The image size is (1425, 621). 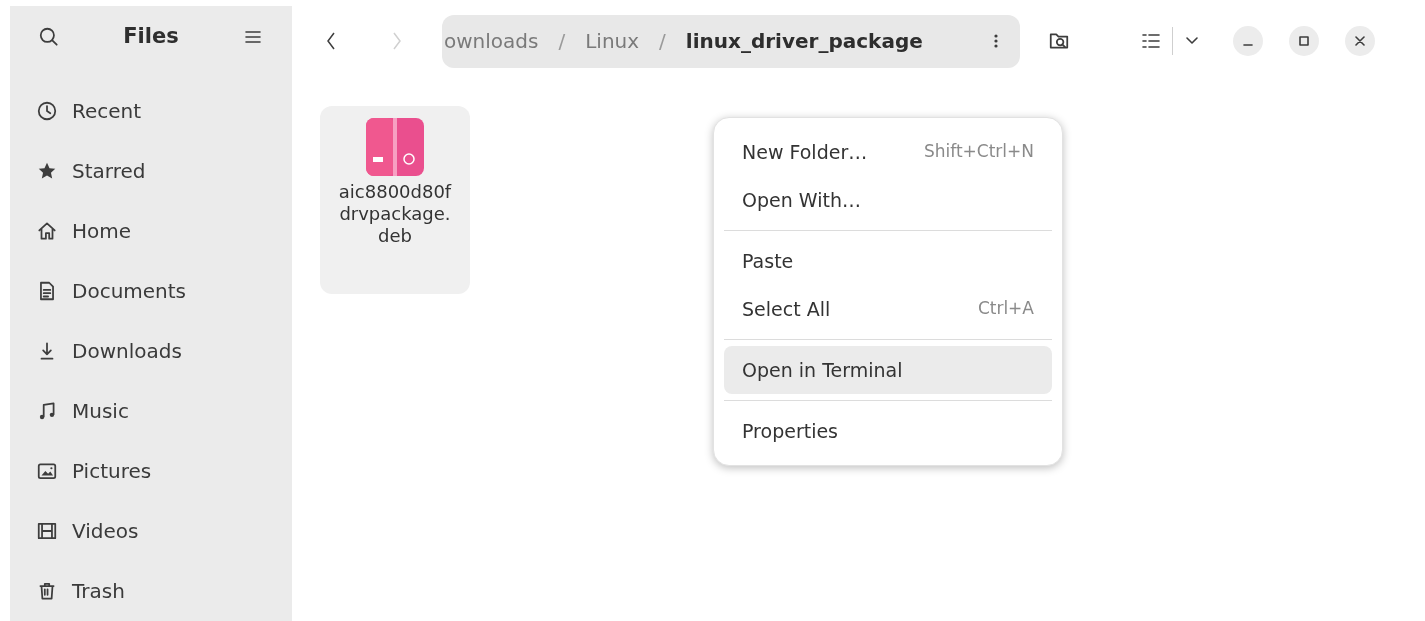 I want to click on path-segment: ownloads, so click(x=491, y=41).